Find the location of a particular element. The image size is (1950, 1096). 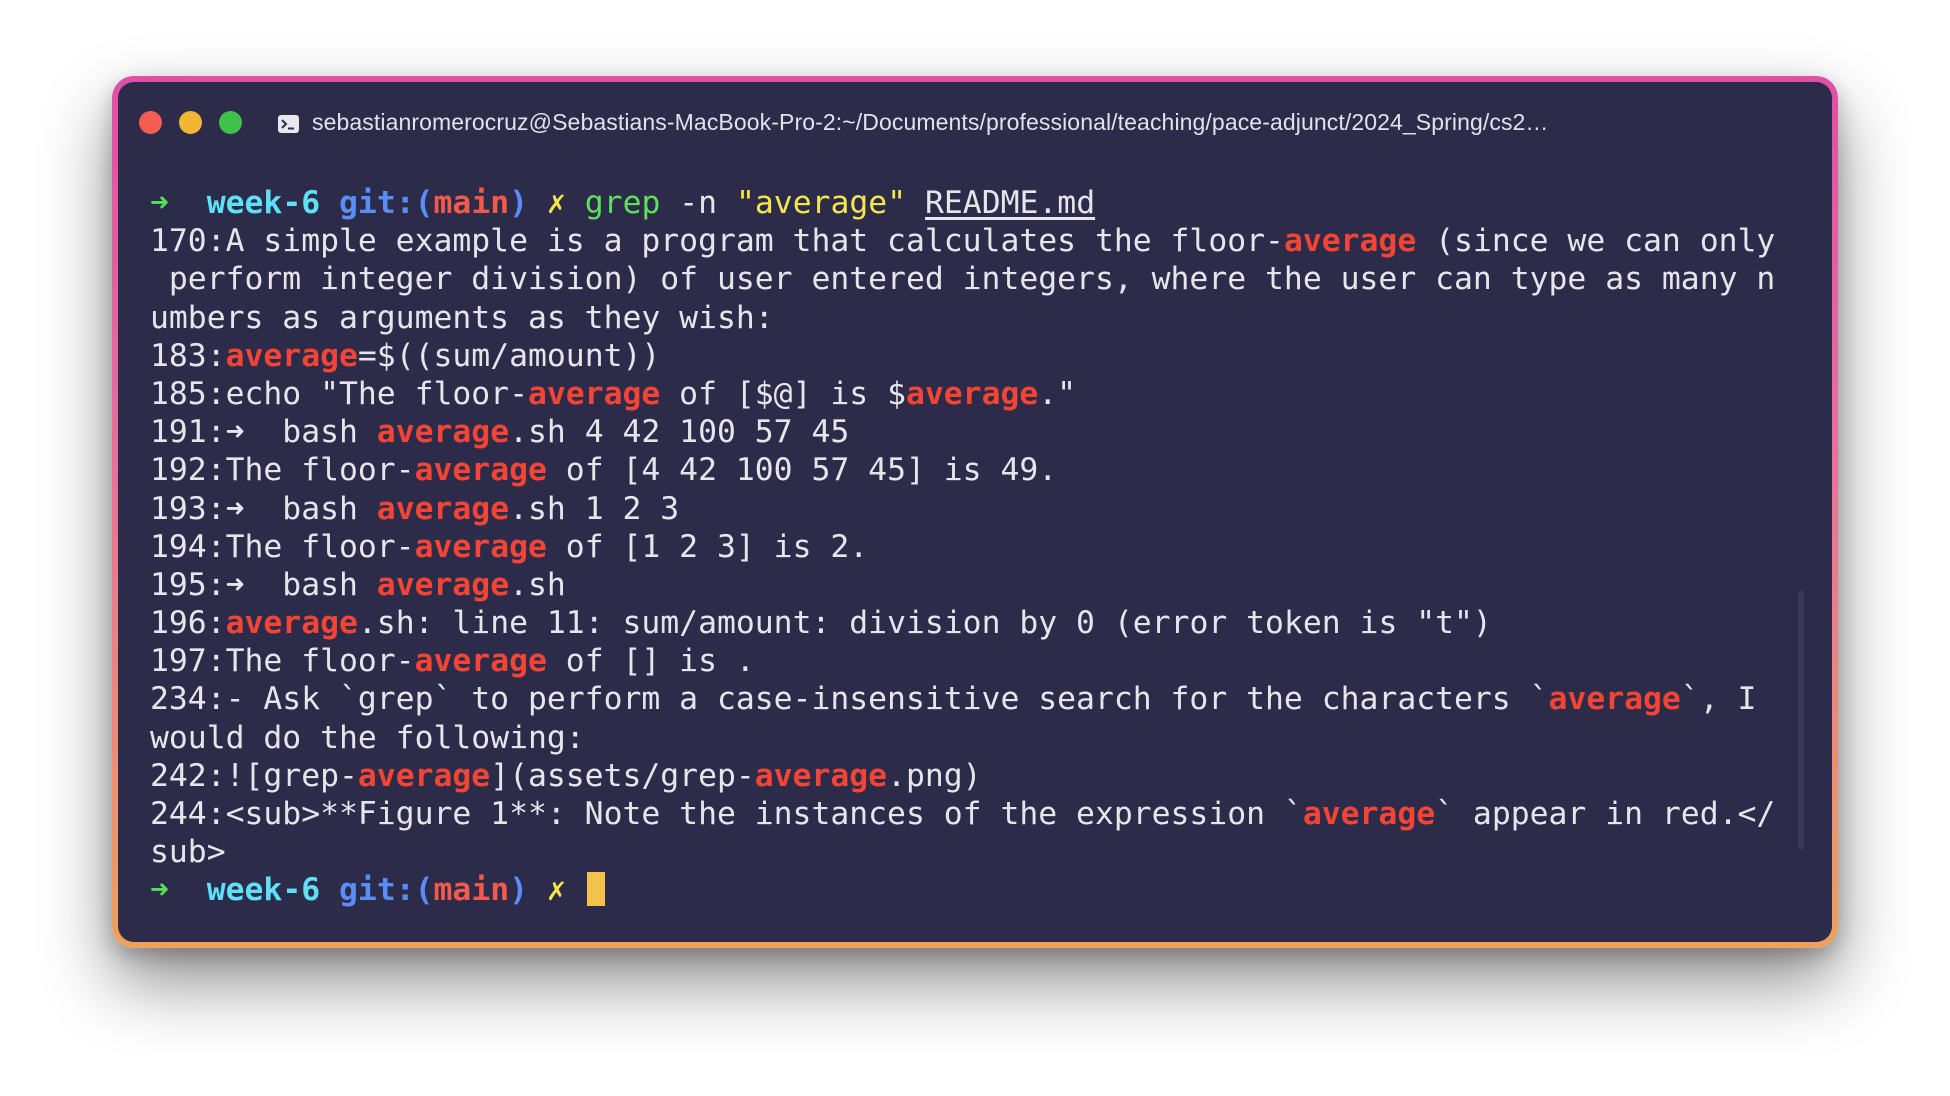

output-line: 195:➜ bash average.sh is located at coordinates (358, 584).